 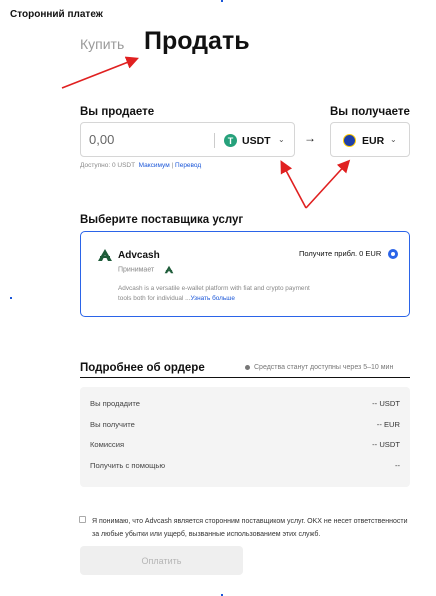 What do you see at coordinates (212, 298) in the screenshot?
I see `learn-more-link: Узнать больше` at bounding box center [212, 298].